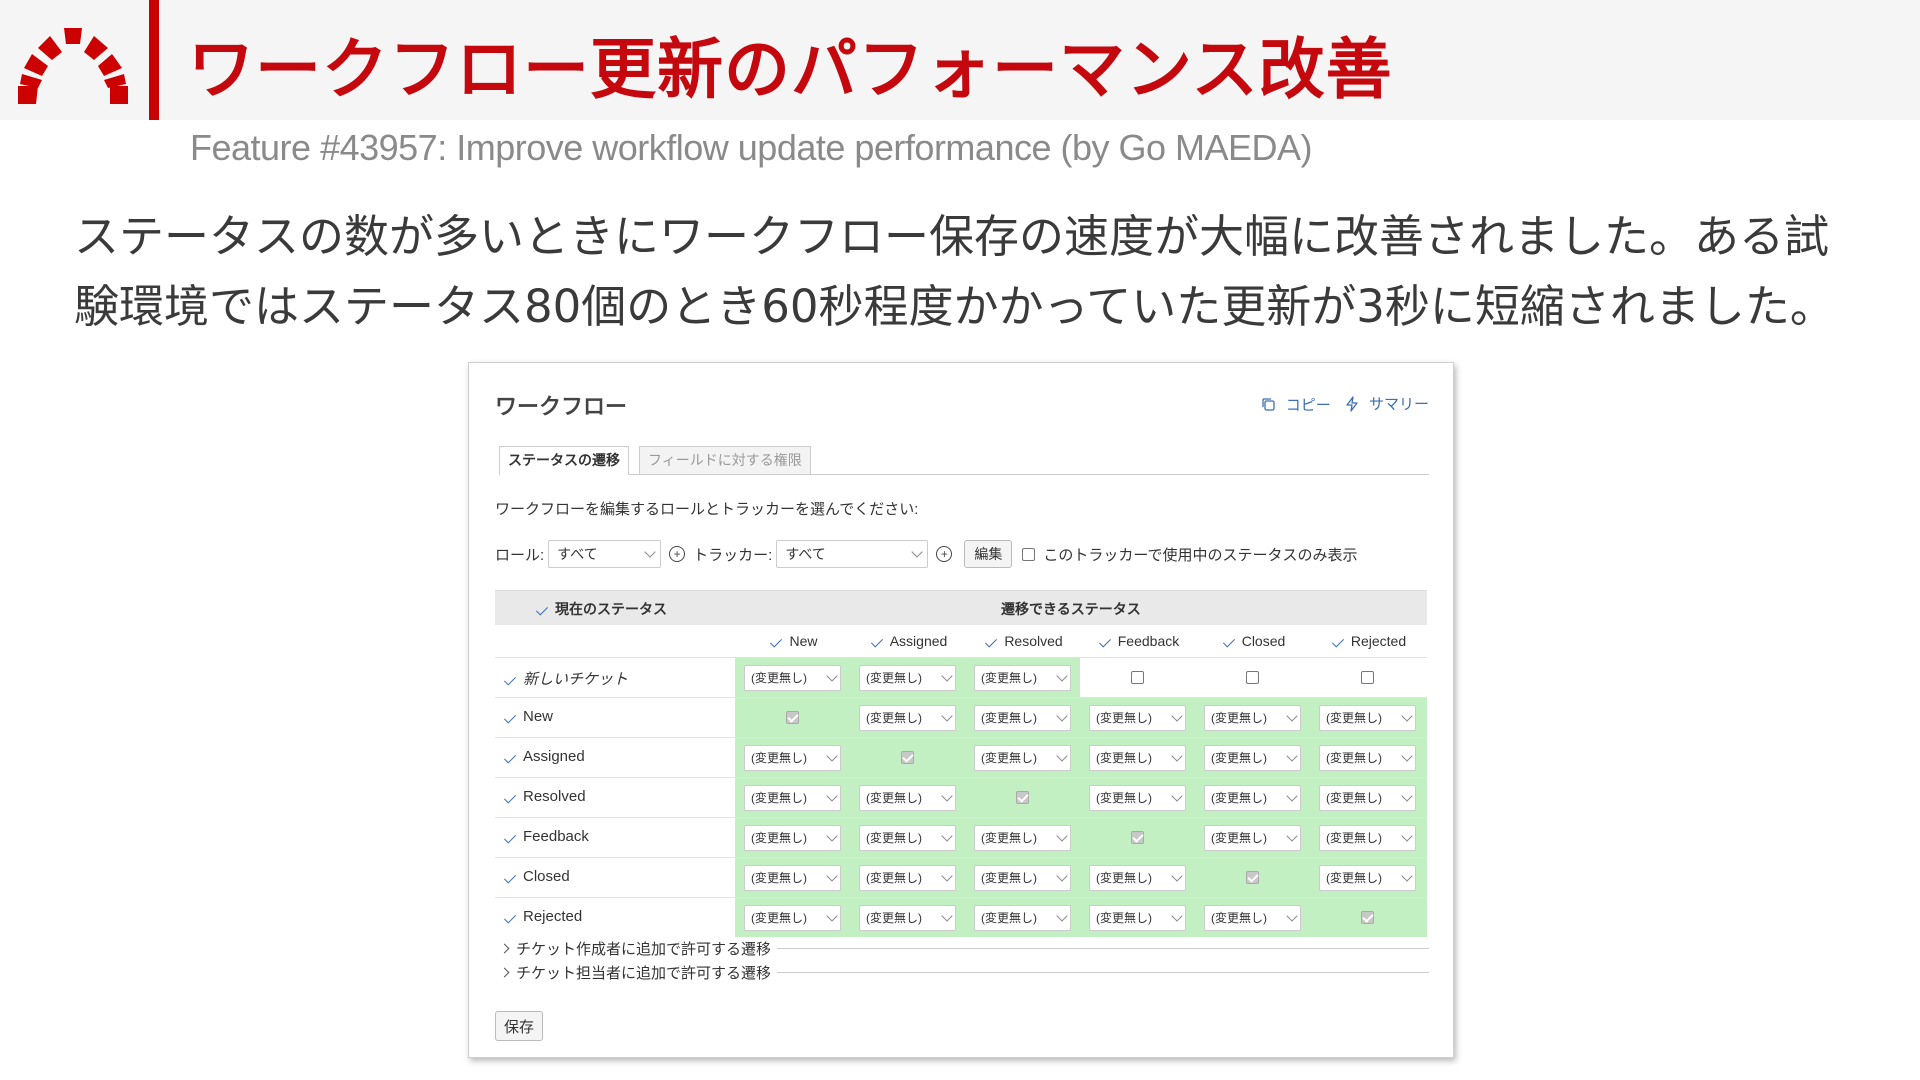  I want to click on column-assigned: Assigned, so click(907, 641).